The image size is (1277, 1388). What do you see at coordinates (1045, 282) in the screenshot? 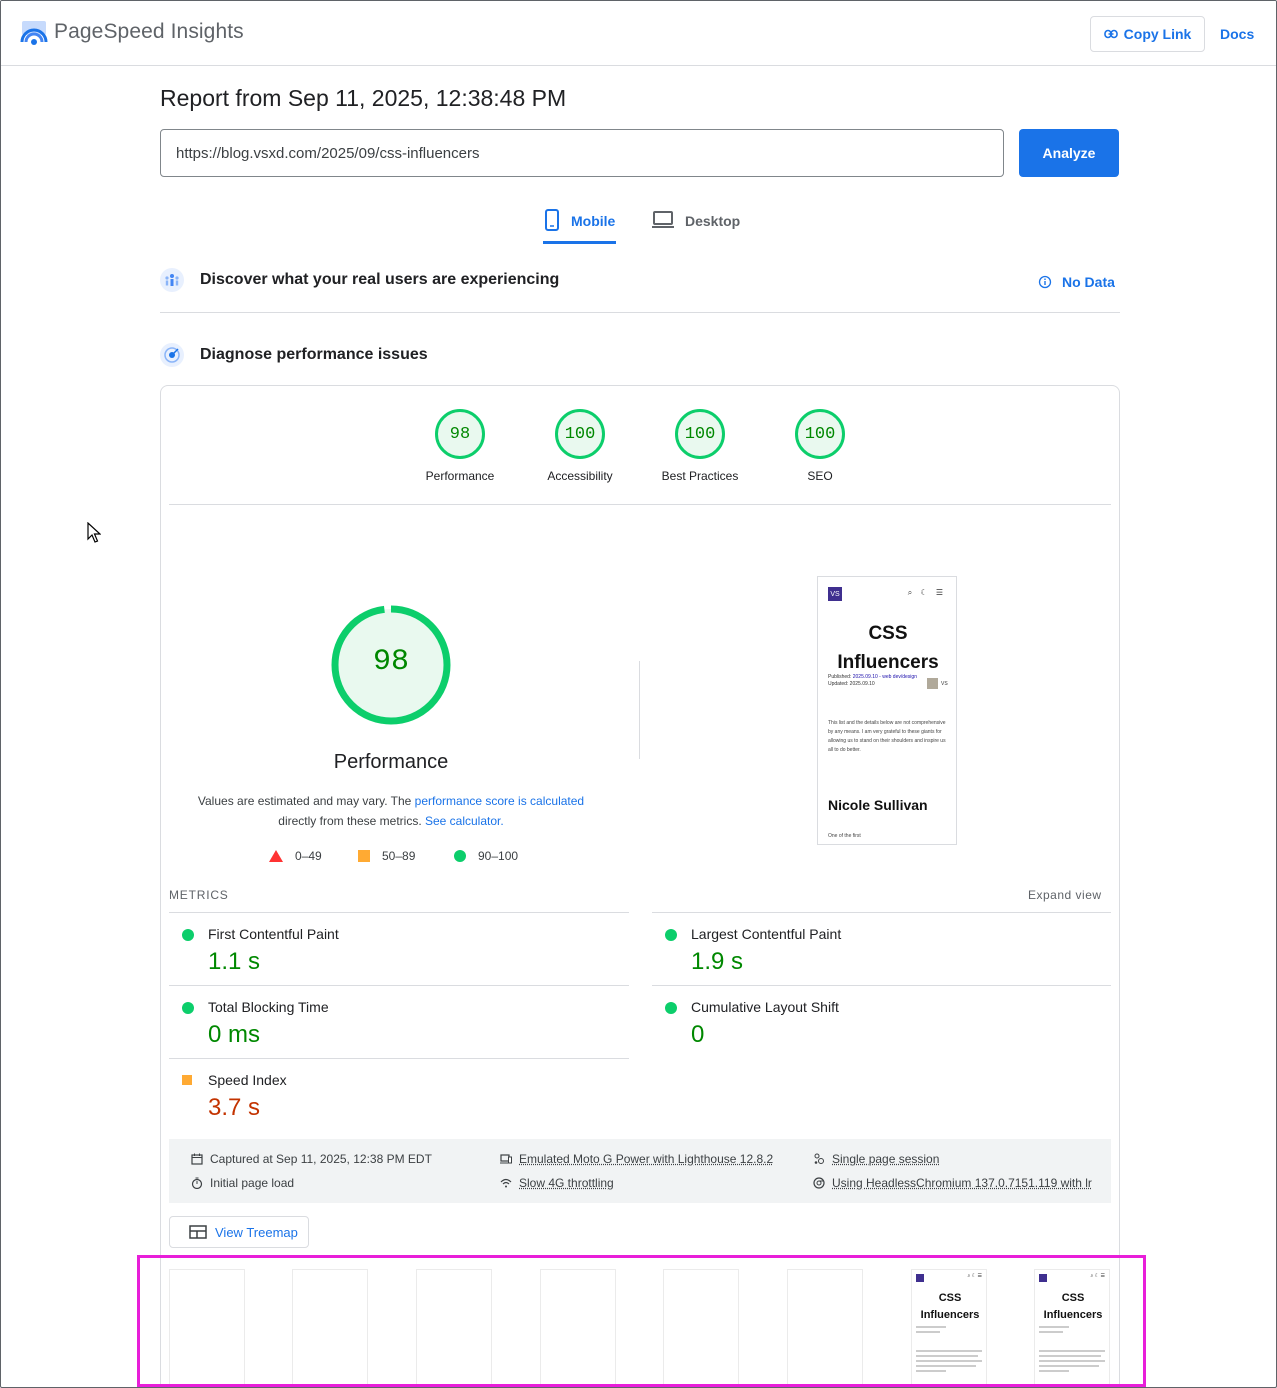
I see `info-icon` at bounding box center [1045, 282].